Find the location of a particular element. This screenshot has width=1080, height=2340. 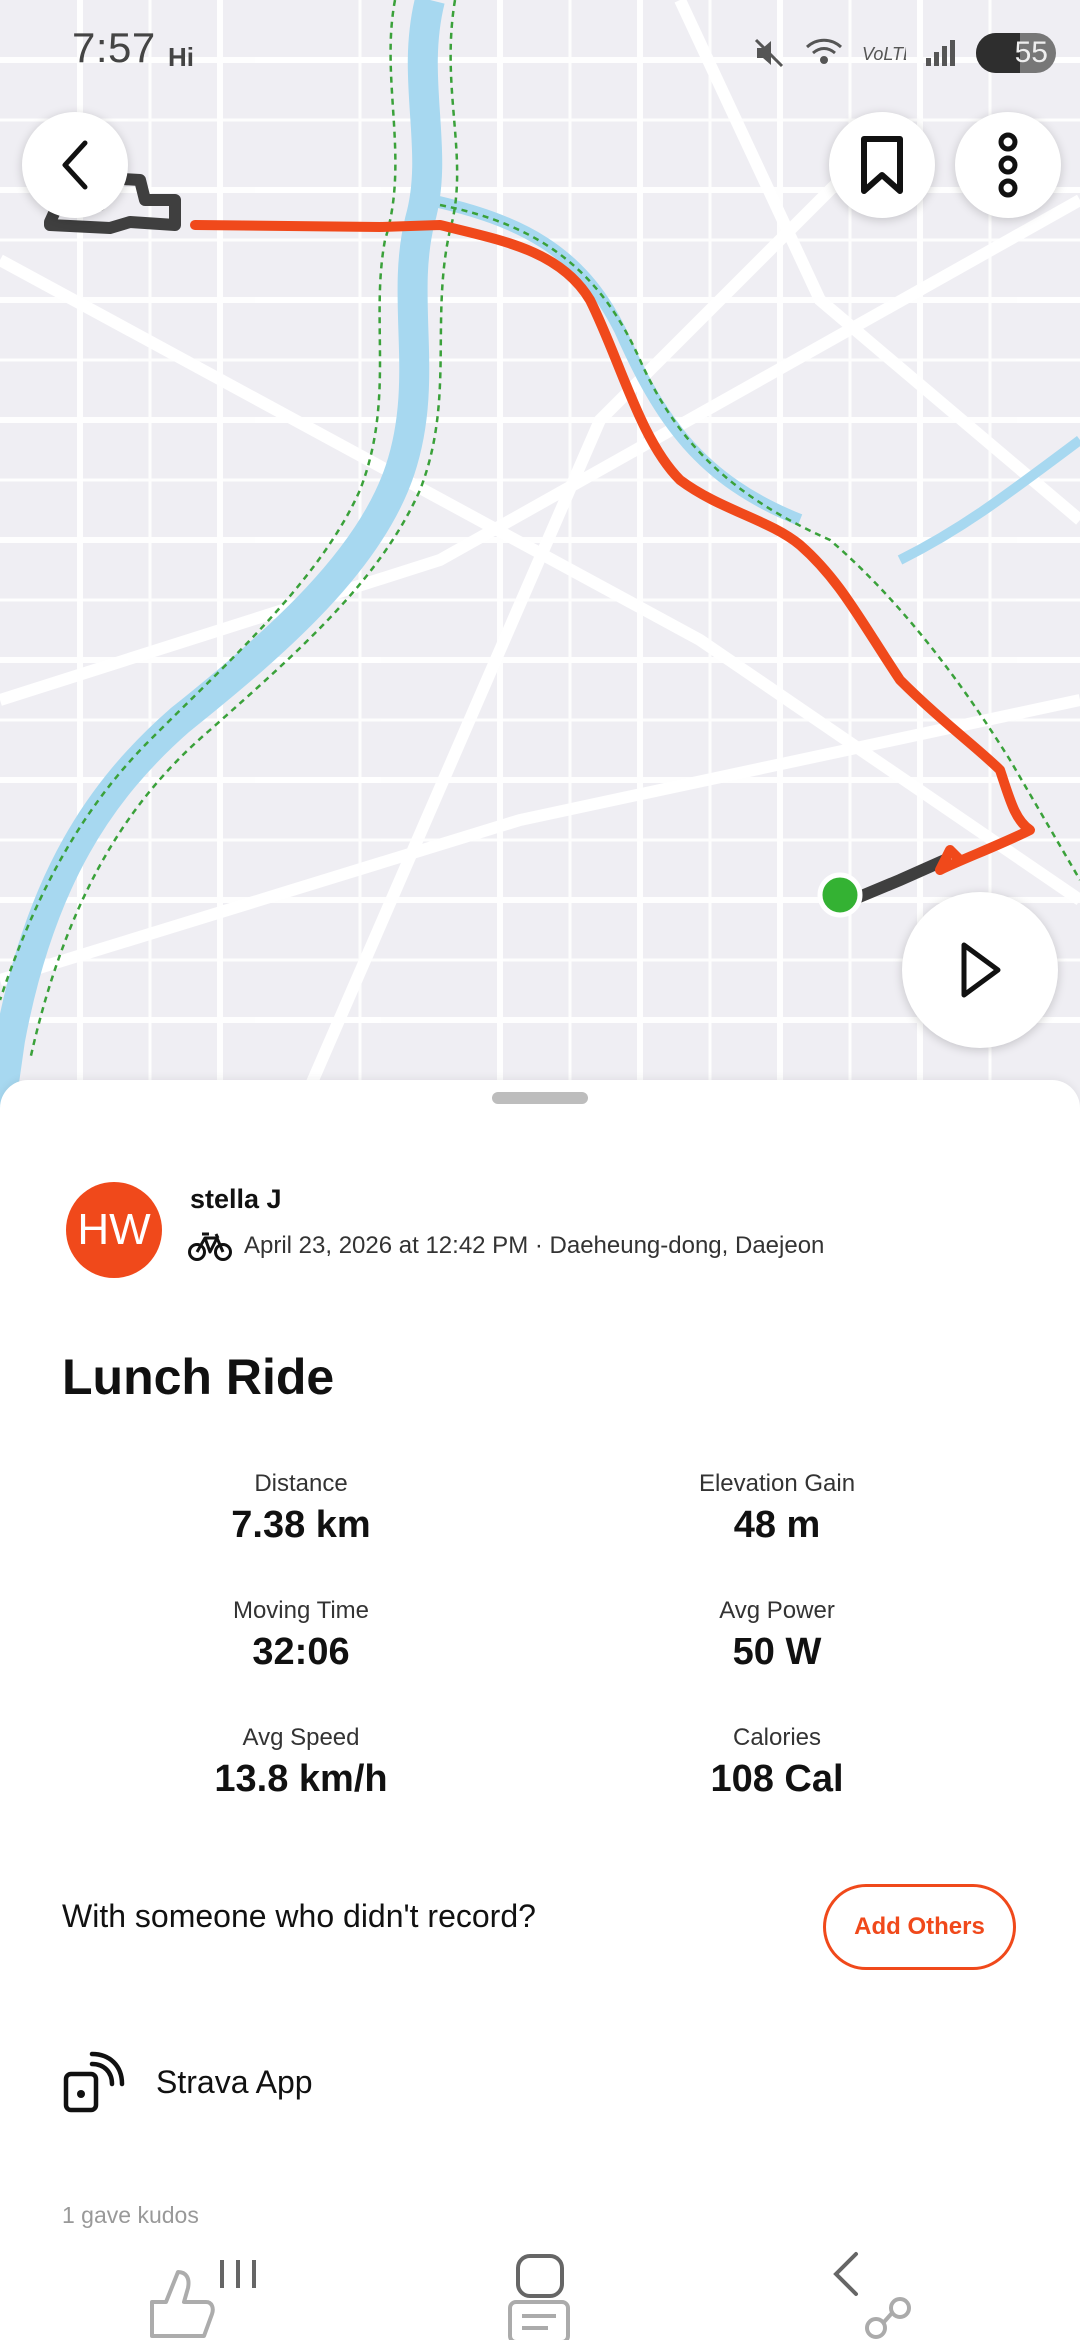

stat-value: 13.8 km/h is located at coordinates (301, 1779).